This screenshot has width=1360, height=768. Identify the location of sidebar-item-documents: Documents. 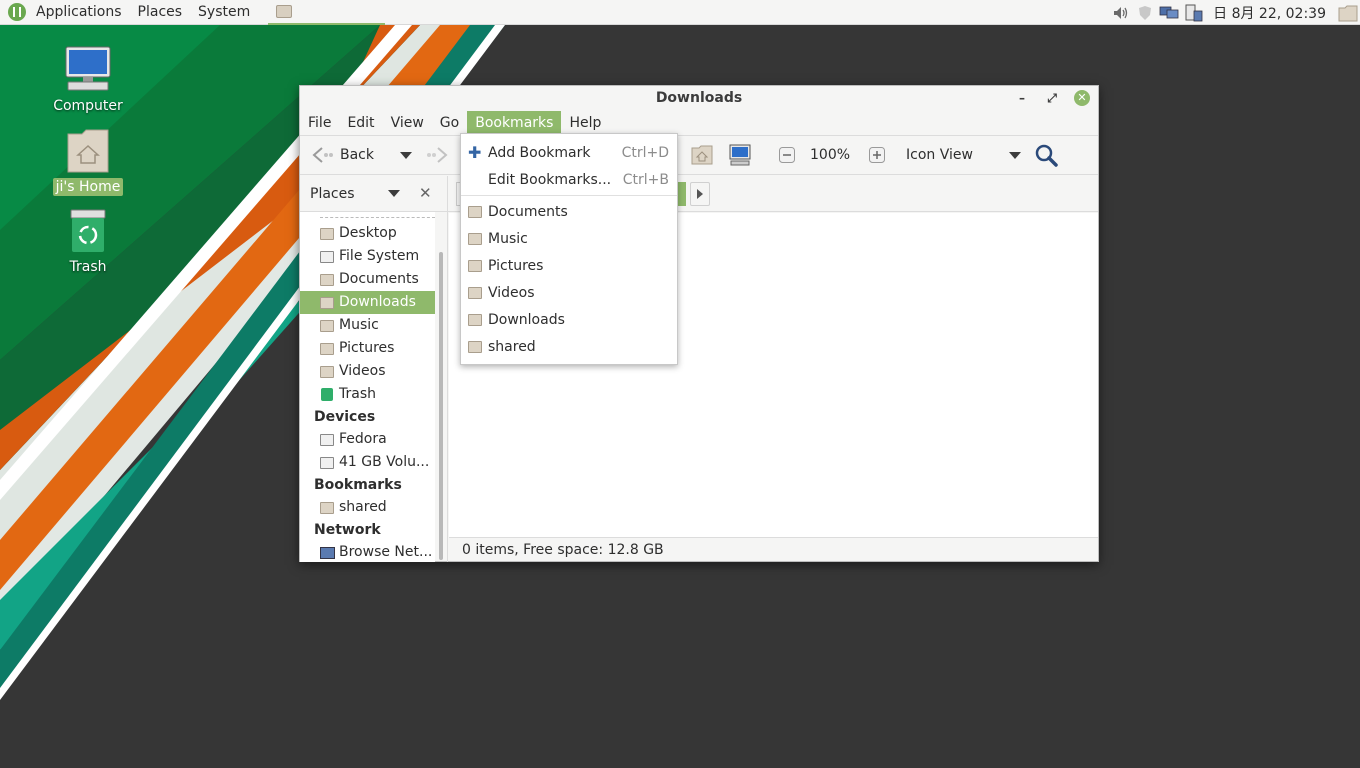
(367, 279).